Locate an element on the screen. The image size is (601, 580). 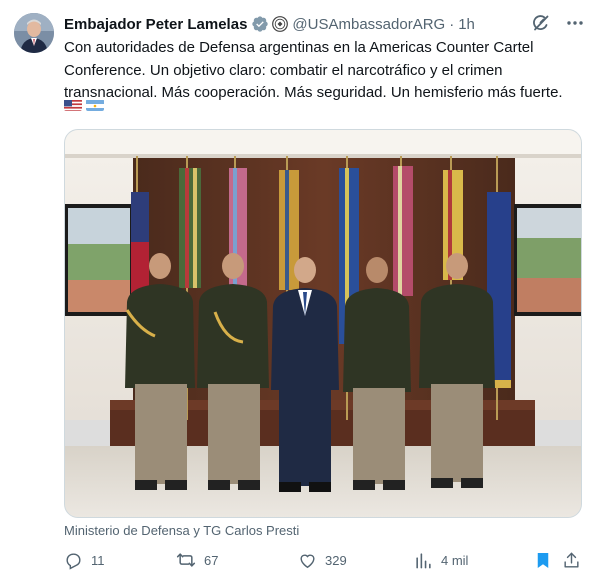
us-flag-icon is located at coordinates (73, 105).